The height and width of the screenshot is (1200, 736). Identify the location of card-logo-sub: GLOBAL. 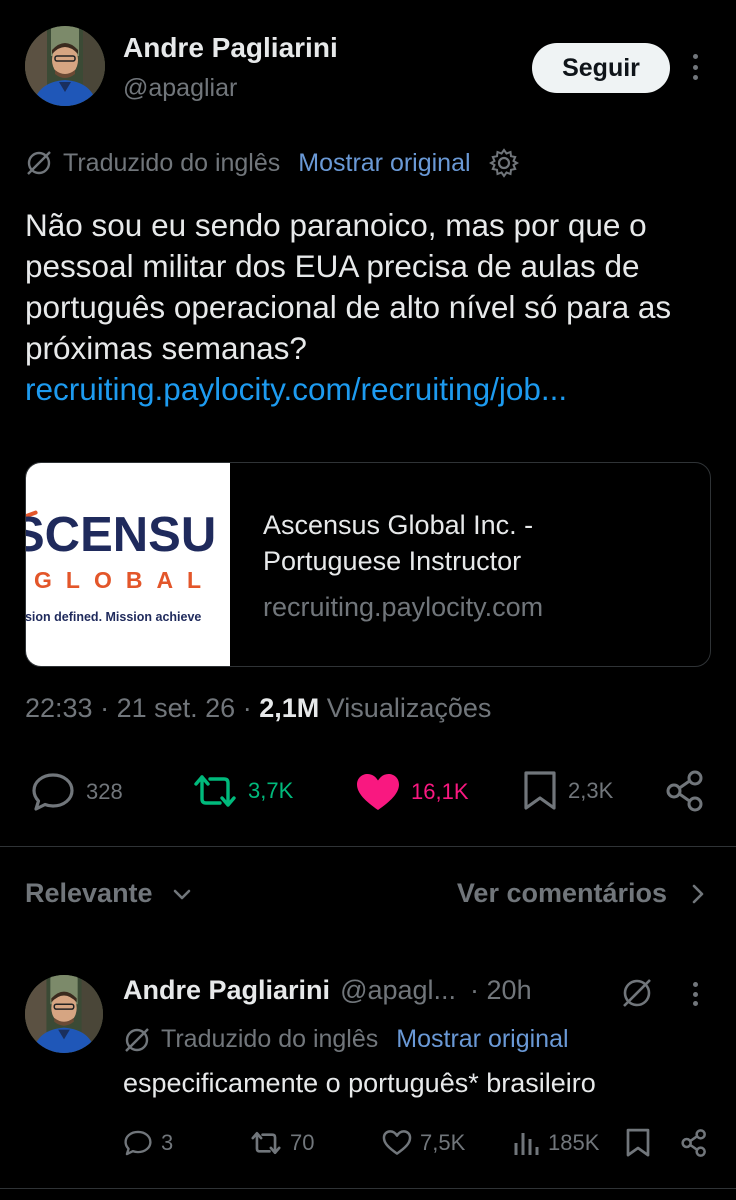
(125, 580).